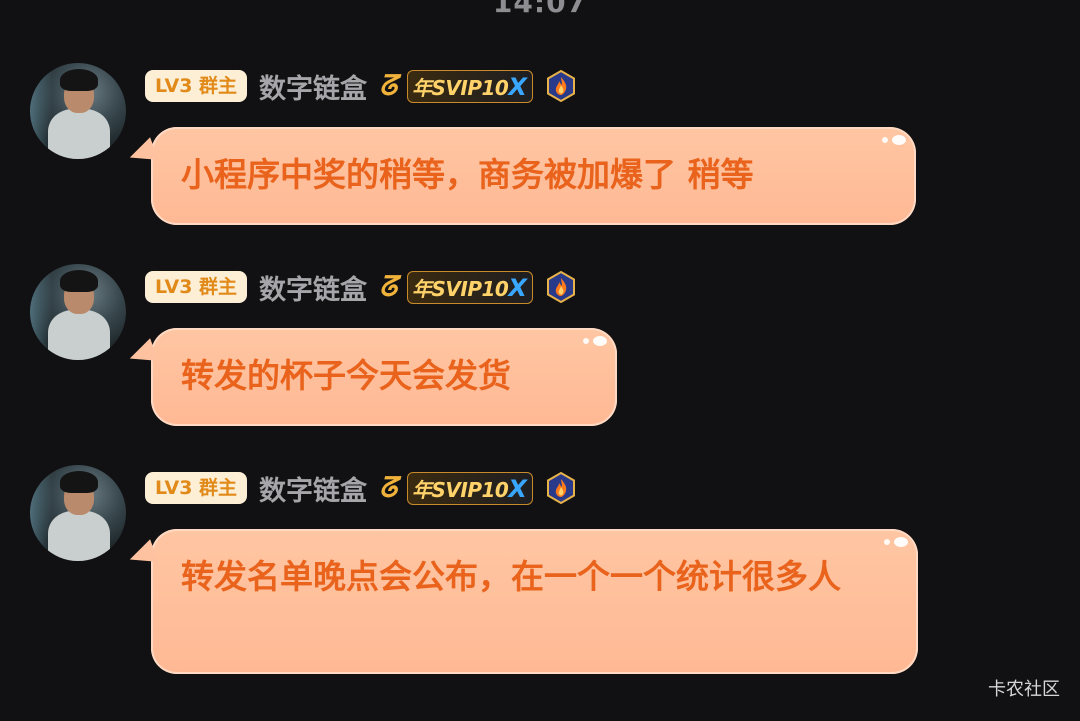 The width and height of the screenshot is (1080, 721). Describe the element at coordinates (511, 576) in the screenshot. I see `message-text: 转发名单晚点会公布，在一个一个统计很多人` at that location.